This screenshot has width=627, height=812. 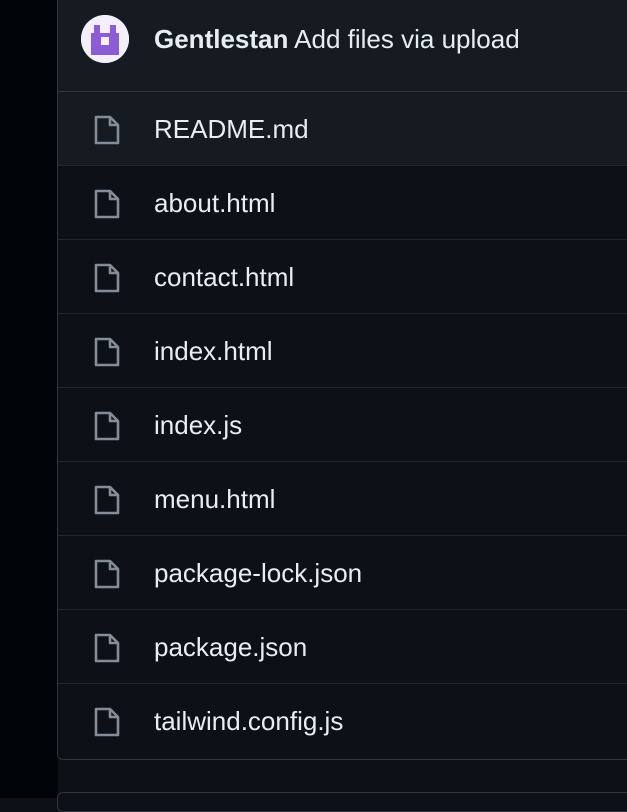 What do you see at coordinates (342, 129) in the screenshot?
I see `file-row: README.md` at bounding box center [342, 129].